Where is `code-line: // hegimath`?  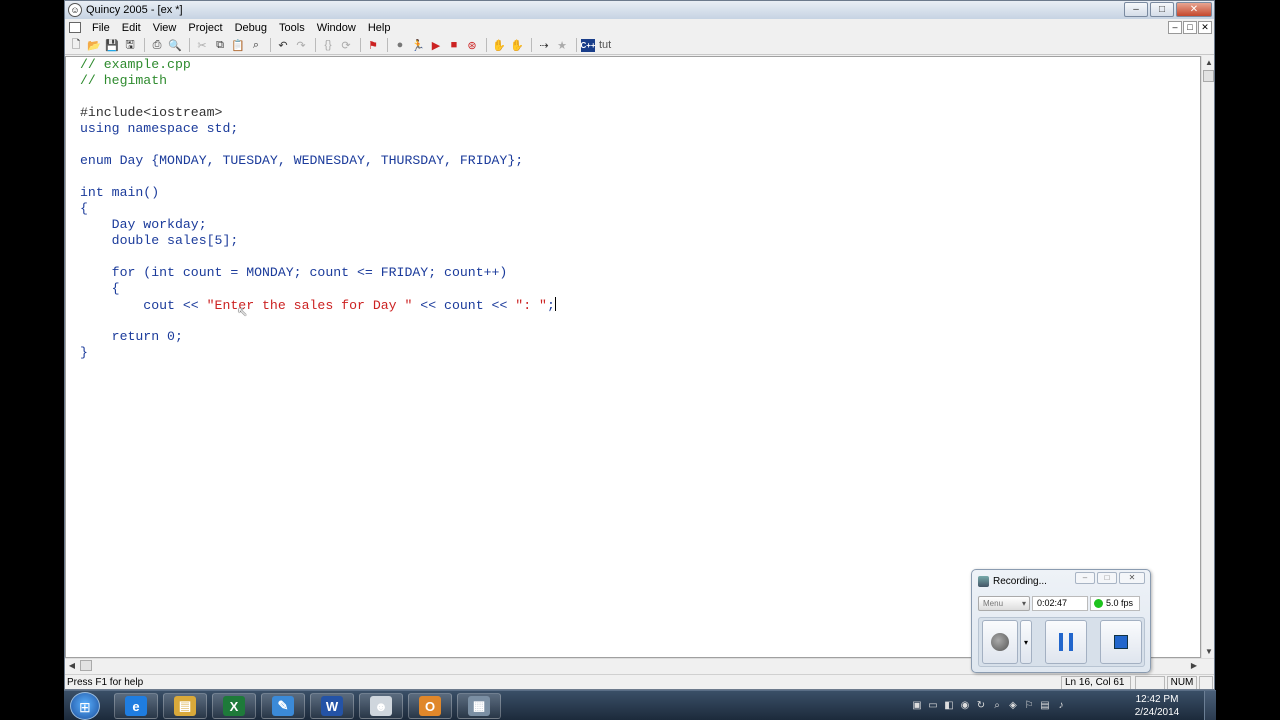
code-line: // hegimath is located at coordinates (318, 81).